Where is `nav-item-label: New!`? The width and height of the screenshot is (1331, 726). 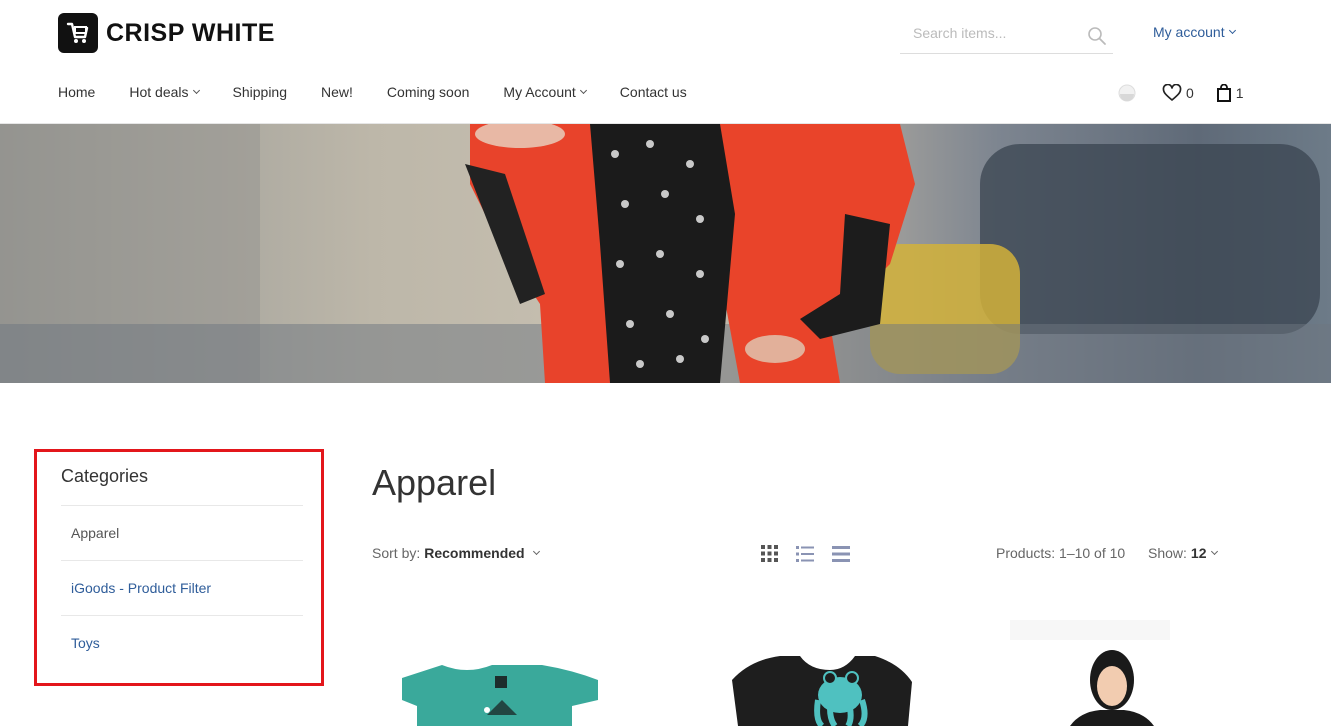 nav-item-label: New! is located at coordinates (337, 92).